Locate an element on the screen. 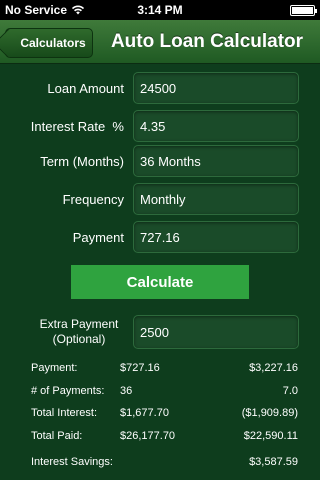 Image resolution: width=320 pixels, height=480 pixels. interest-rate-label: Interest Rate % is located at coordinates (77, 126).